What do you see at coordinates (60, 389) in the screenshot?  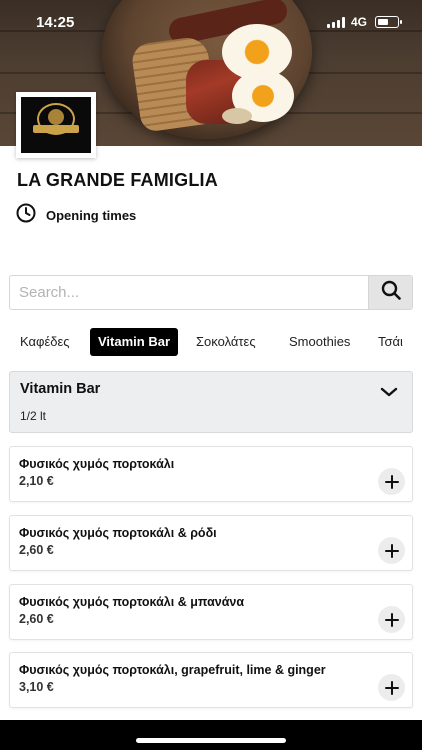 I see `section-title: Vitamin Bar` at bounding box center [60, 389].